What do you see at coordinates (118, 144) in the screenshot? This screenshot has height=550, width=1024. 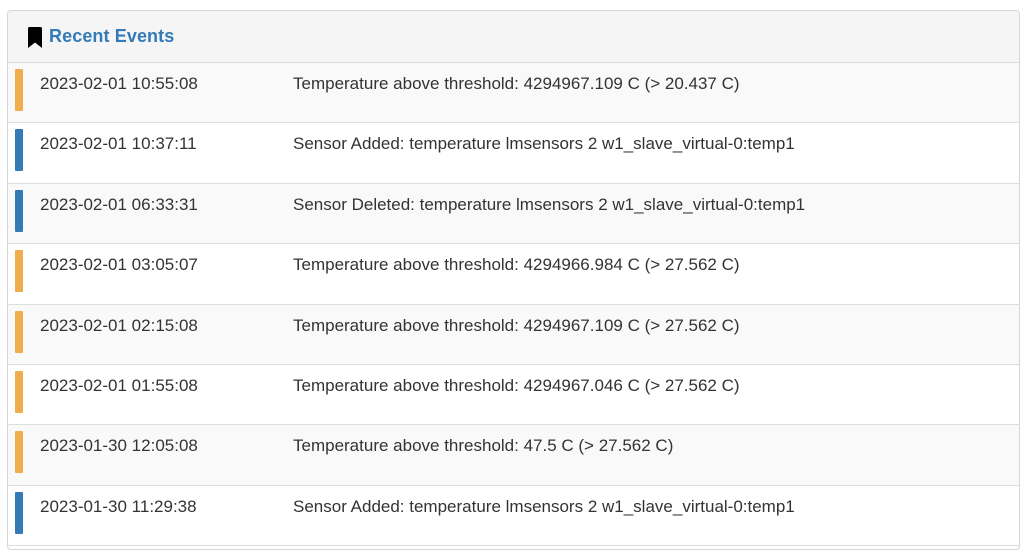 I see `event-timestamp: 2023-02-01 10:37:11` at bounding box center [118, 144].